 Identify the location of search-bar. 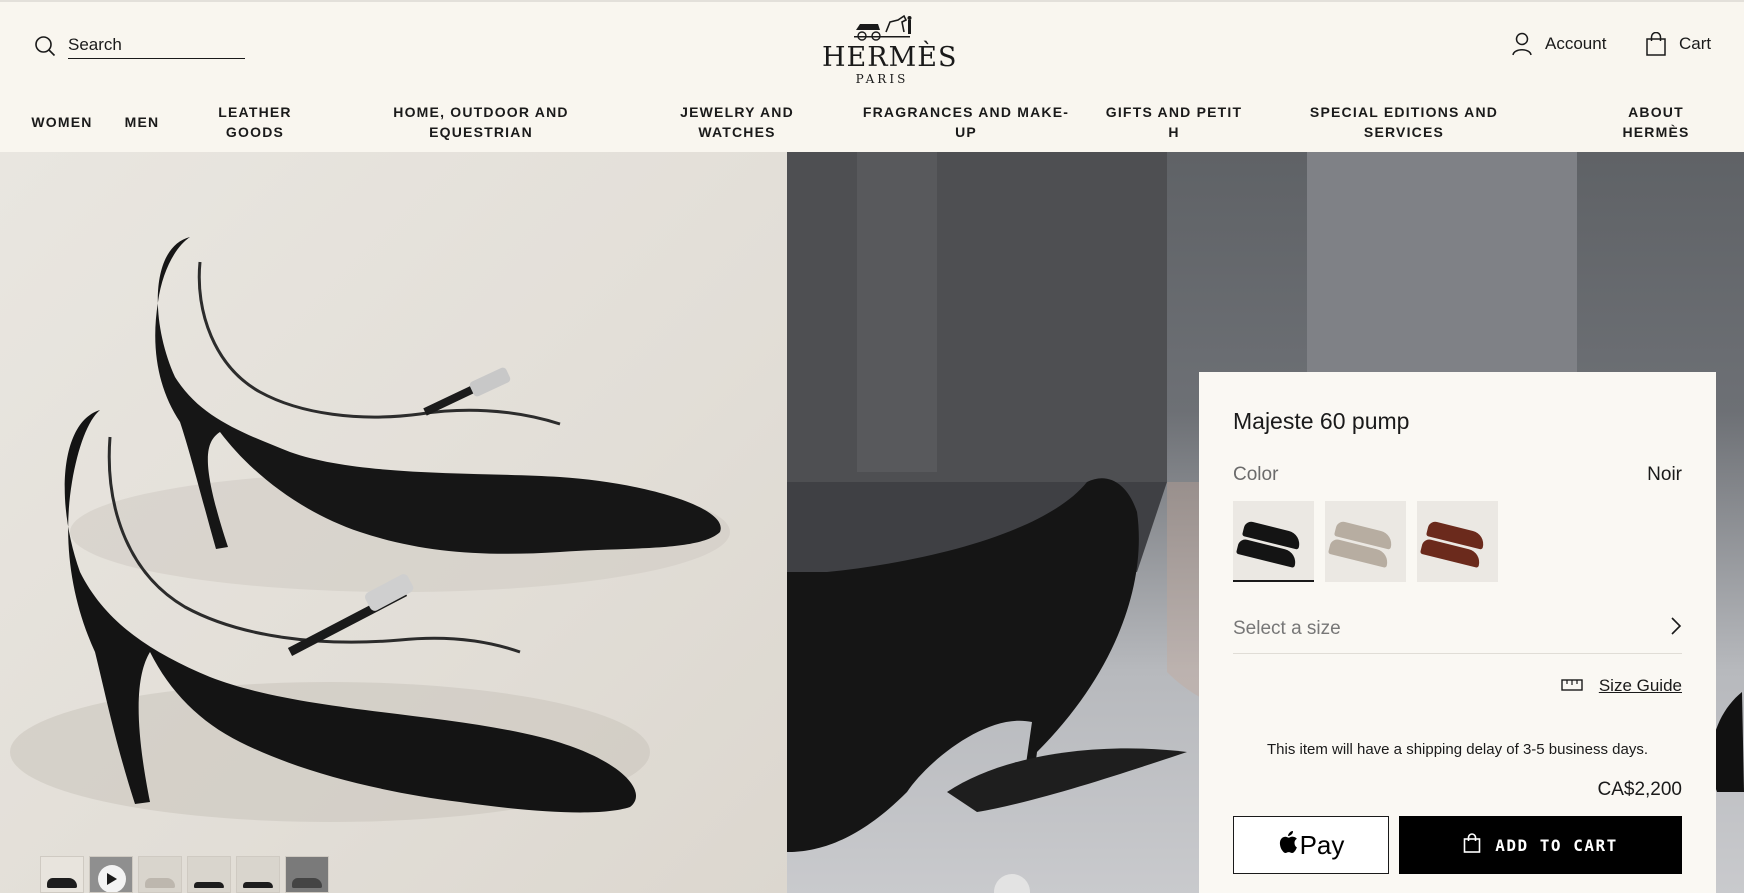
(139, 46).